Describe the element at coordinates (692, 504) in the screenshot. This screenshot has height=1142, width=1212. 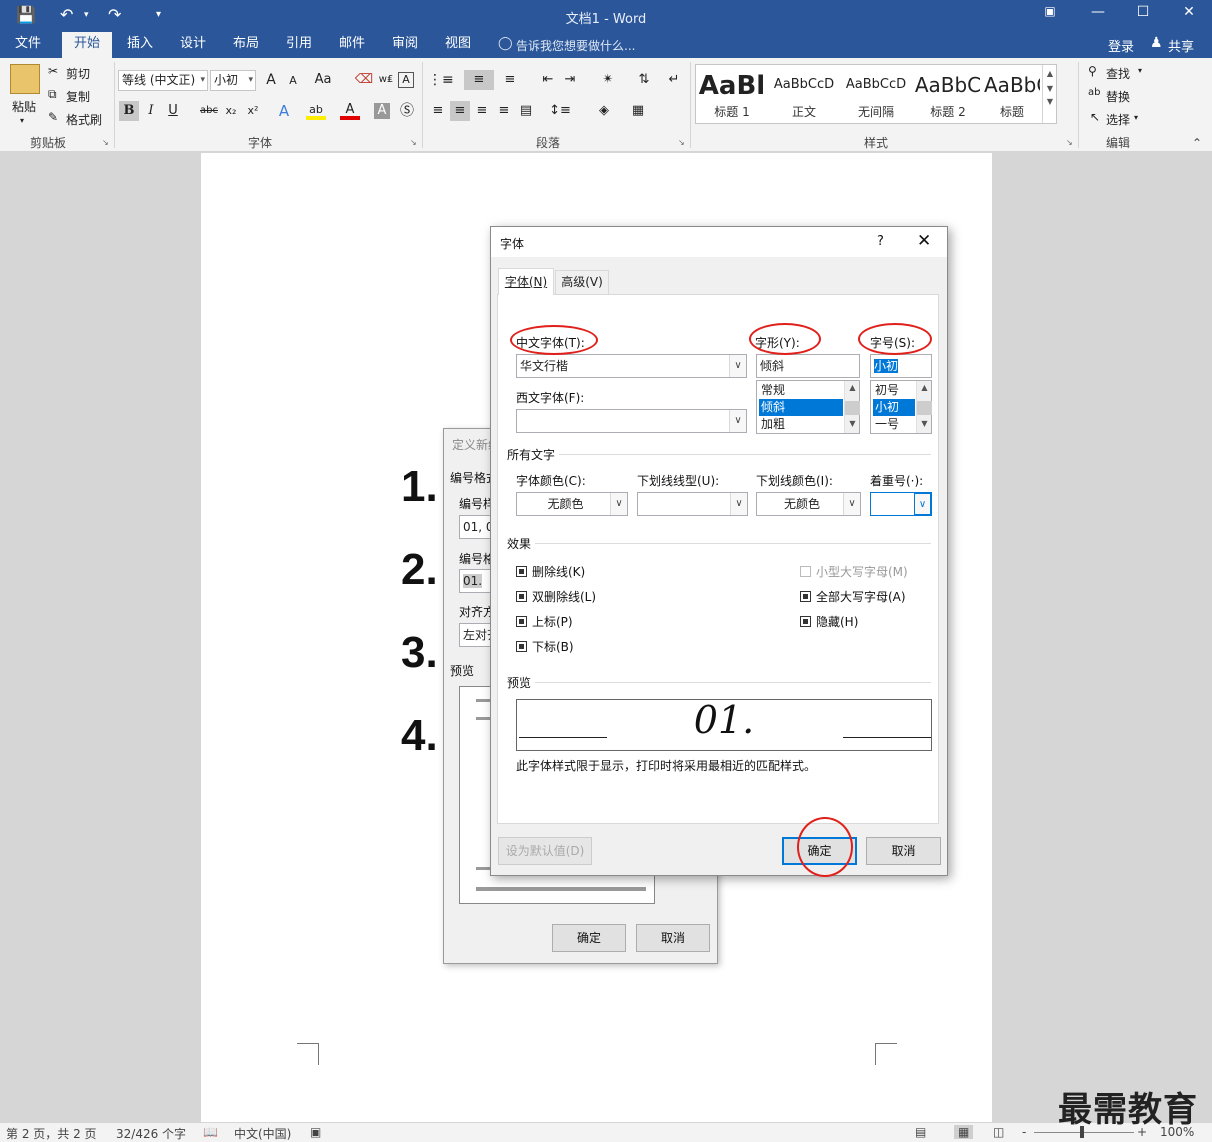
I see `underline-style-combo: ∨` at that location.